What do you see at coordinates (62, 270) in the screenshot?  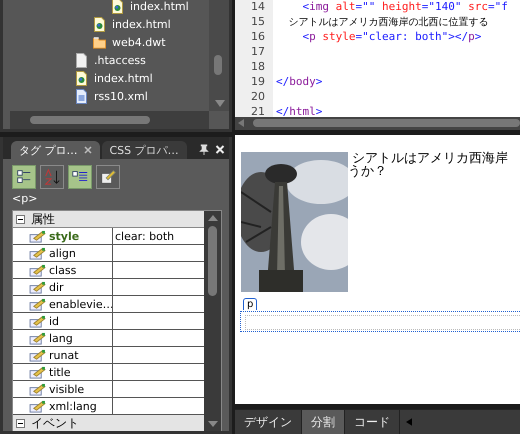 I see `attribute-name: class` at bounding box center [62, 270].